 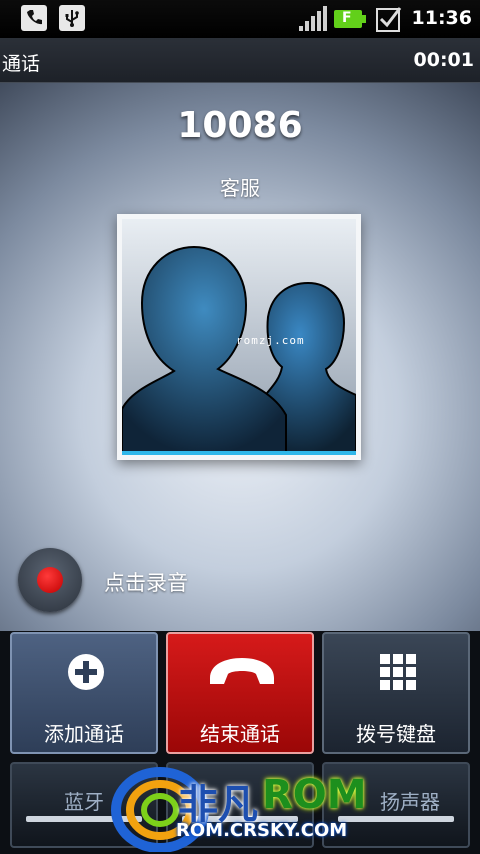 I want to click on record-button, so click(x=50, y=580).